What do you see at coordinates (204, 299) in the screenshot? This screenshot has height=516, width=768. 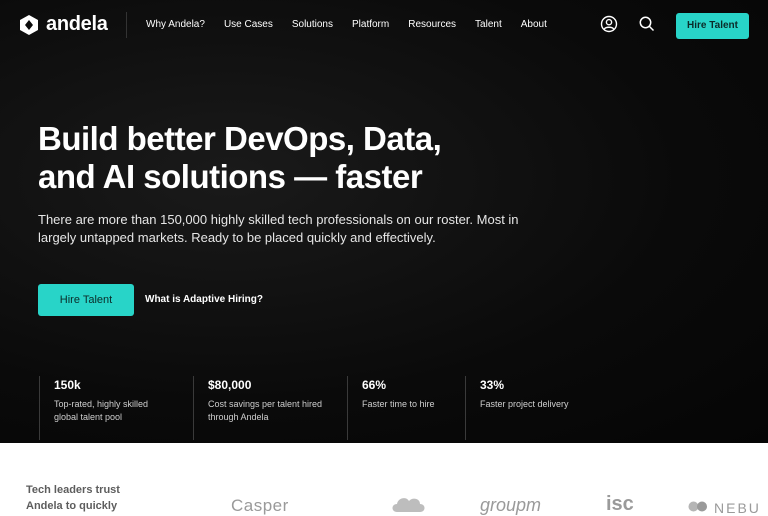 I see `adaptive-hiring-link: What is Adaptive Hiring?` at bounding box center [204, 299].